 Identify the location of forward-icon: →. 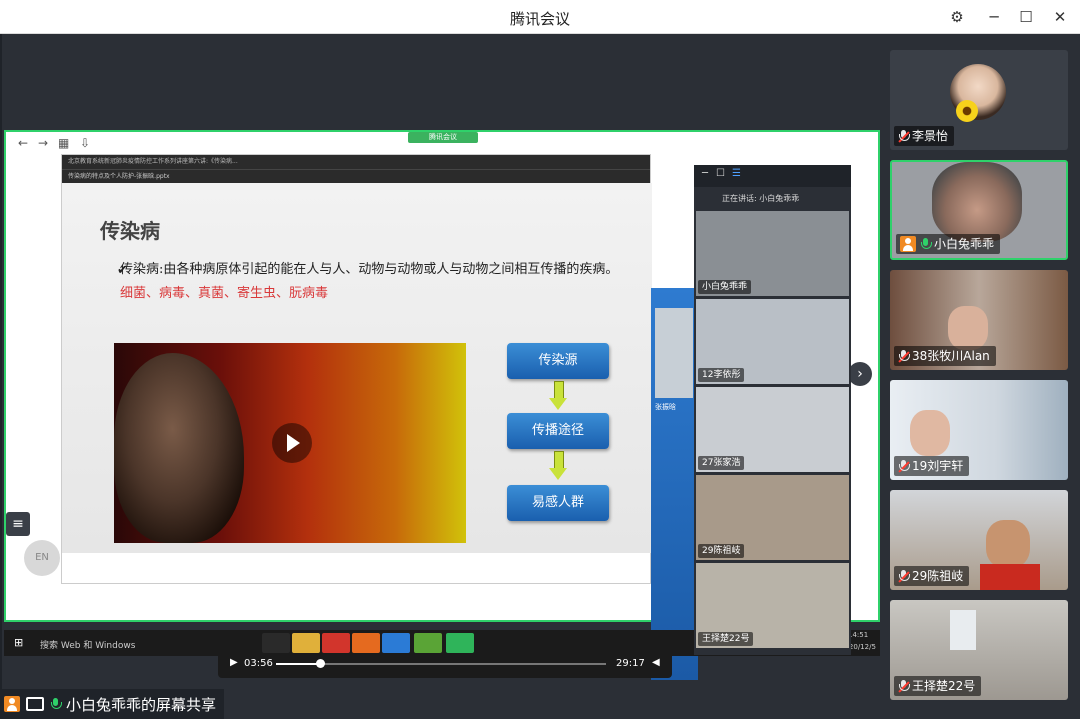
(43, 143).